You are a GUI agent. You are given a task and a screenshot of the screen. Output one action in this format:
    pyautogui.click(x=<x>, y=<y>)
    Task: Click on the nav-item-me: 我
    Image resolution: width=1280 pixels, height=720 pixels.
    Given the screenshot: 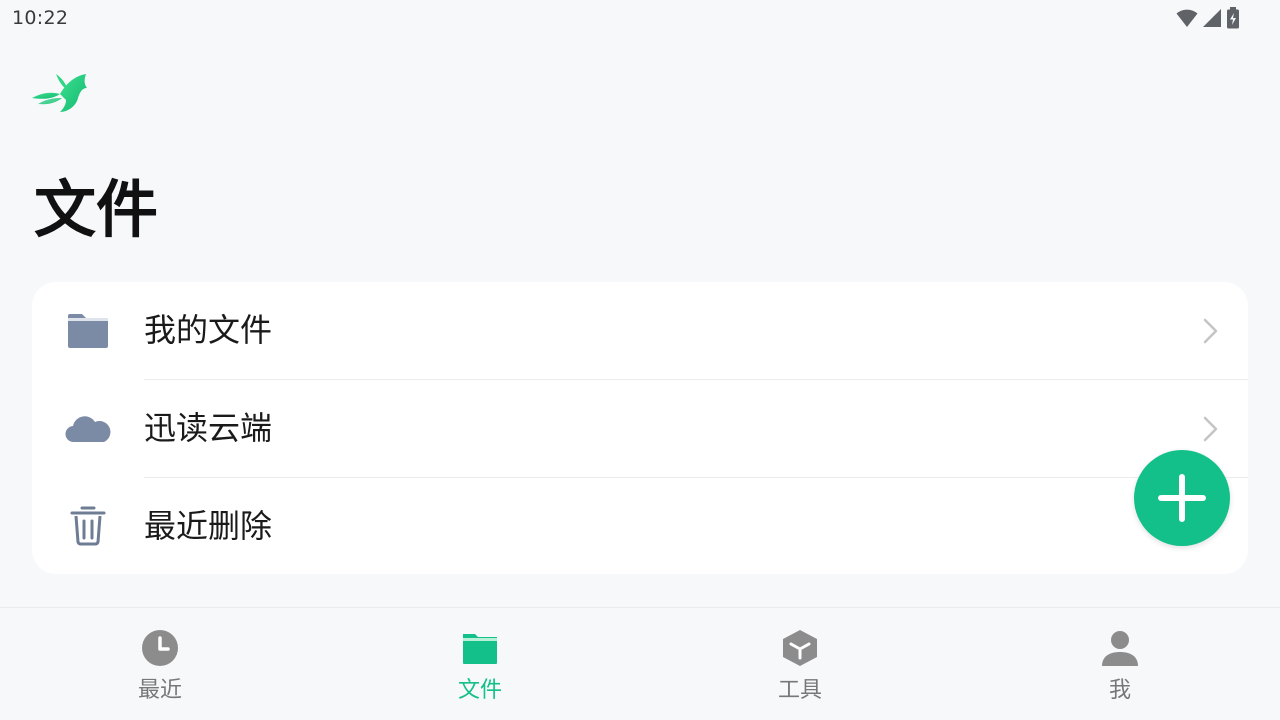 What is the action you would take?
    pyautogui.click(x=1120, y=664)
    